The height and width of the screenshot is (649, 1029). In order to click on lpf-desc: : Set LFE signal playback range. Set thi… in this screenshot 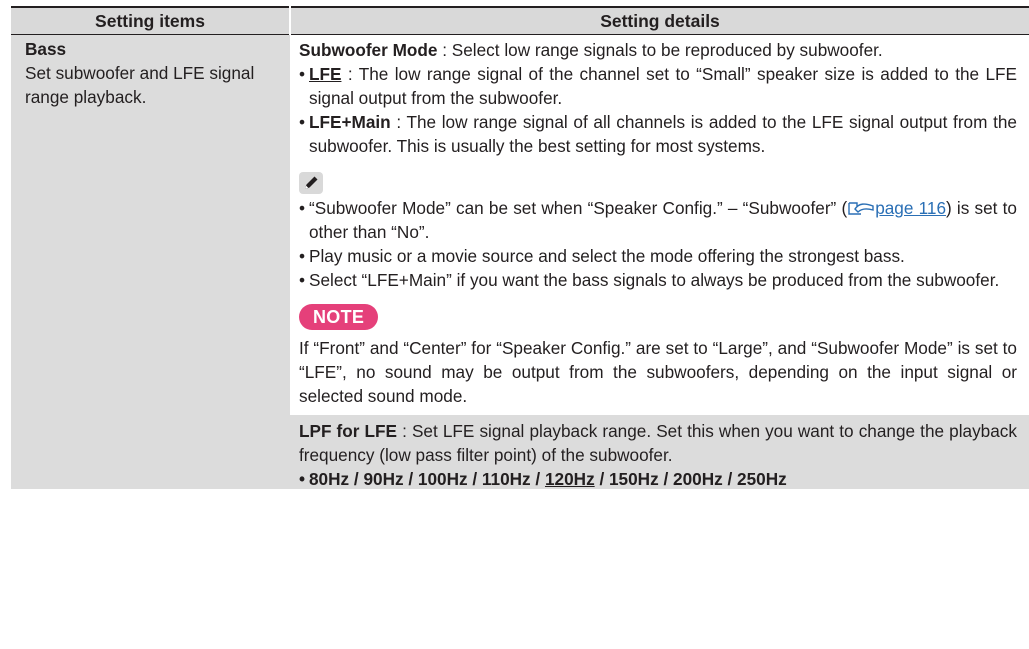, I will do `click(658, 443)`.